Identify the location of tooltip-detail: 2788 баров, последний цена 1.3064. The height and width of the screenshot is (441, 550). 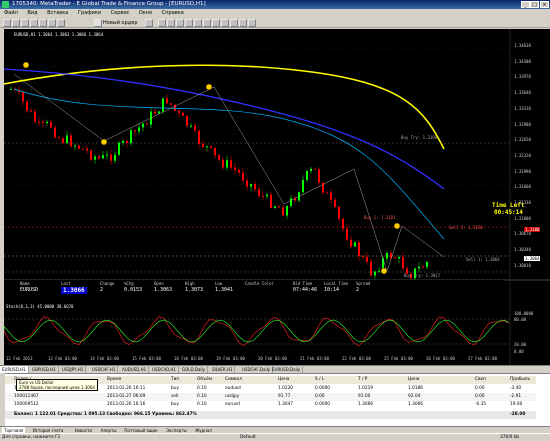
(57, 387).